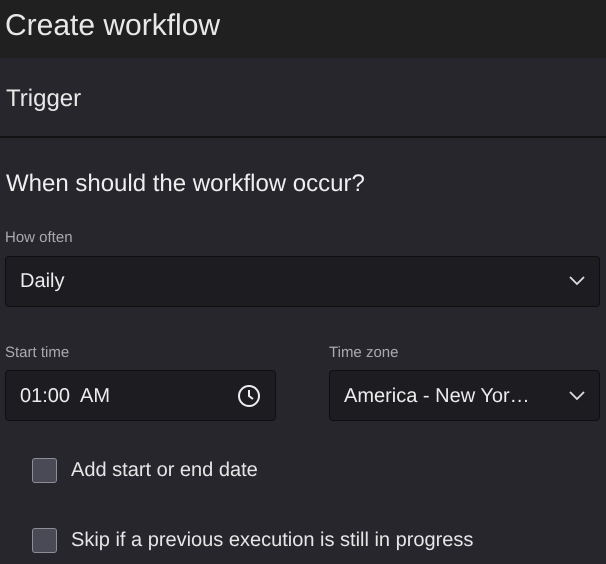 The image size is (606, 564). Describe the element at coordinates (363, 352) in the screenshot. I see `field-label: Time zone` at that location.